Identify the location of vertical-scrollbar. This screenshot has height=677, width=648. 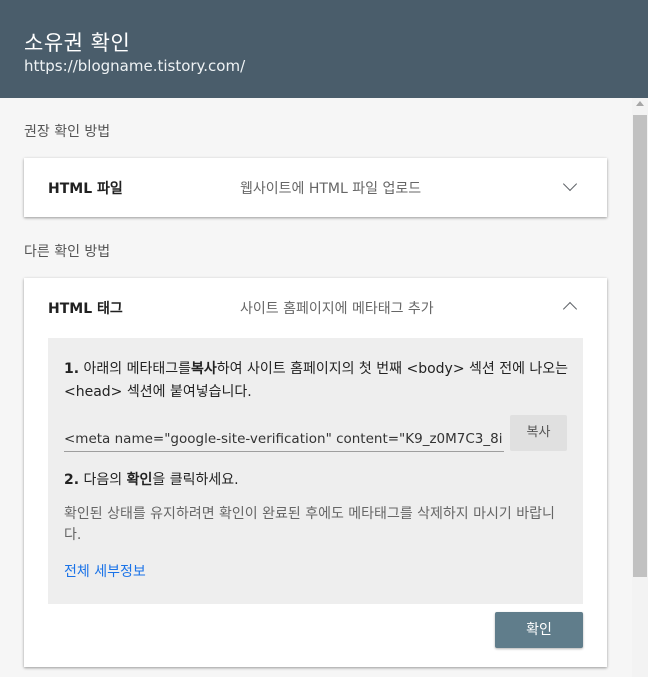
(640, 387).